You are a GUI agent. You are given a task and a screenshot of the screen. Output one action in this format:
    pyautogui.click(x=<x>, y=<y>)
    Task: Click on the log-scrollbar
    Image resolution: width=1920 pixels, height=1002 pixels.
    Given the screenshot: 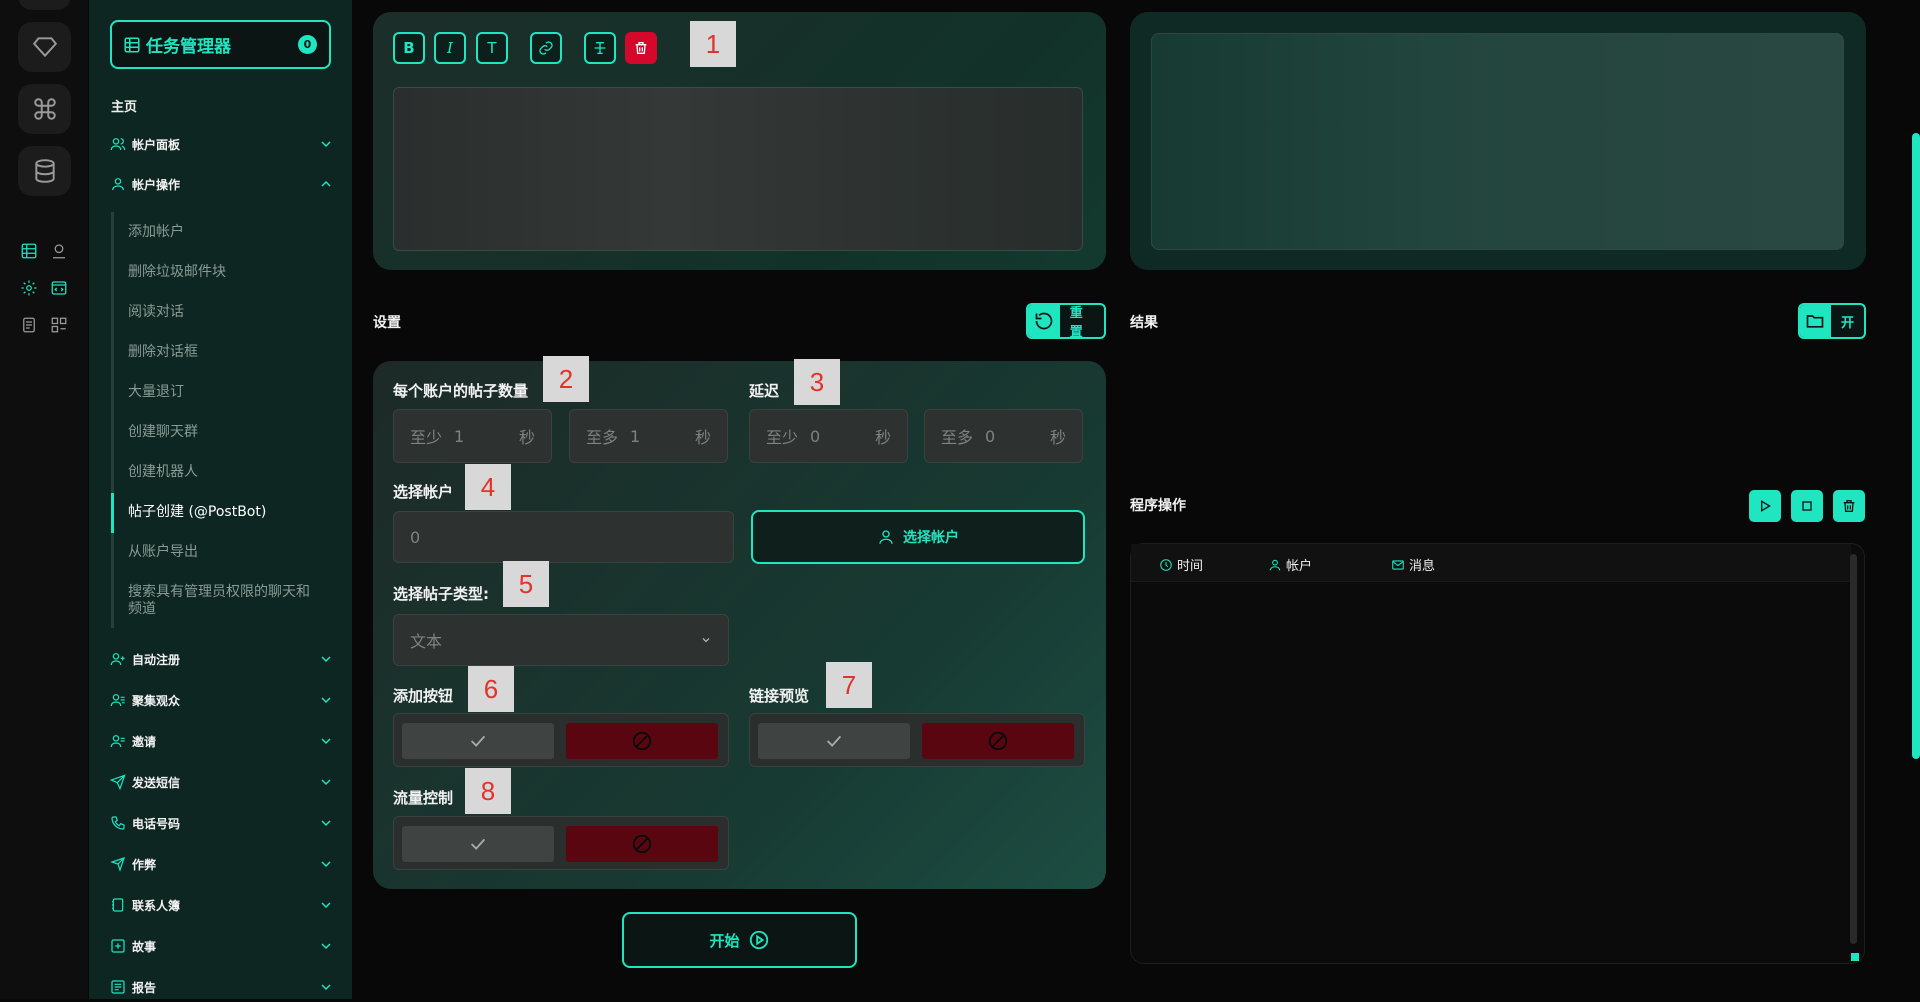 What is the action you would take?
    pyautogui.click(x=1853, y=749)
    